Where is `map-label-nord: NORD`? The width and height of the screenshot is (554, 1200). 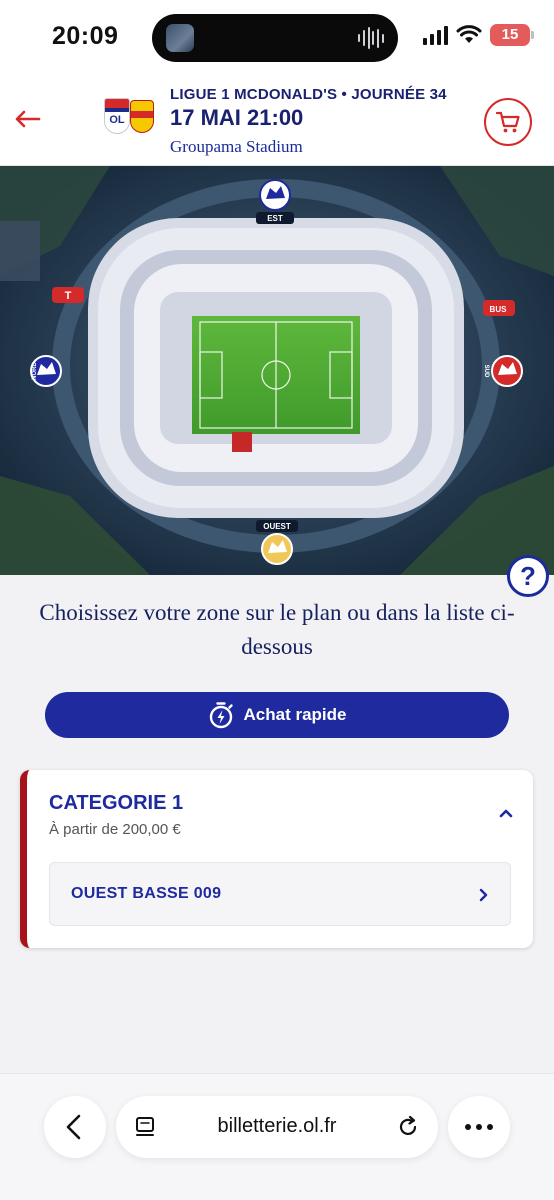
map-label-nord: NORD is located at coordinates (35, 371).